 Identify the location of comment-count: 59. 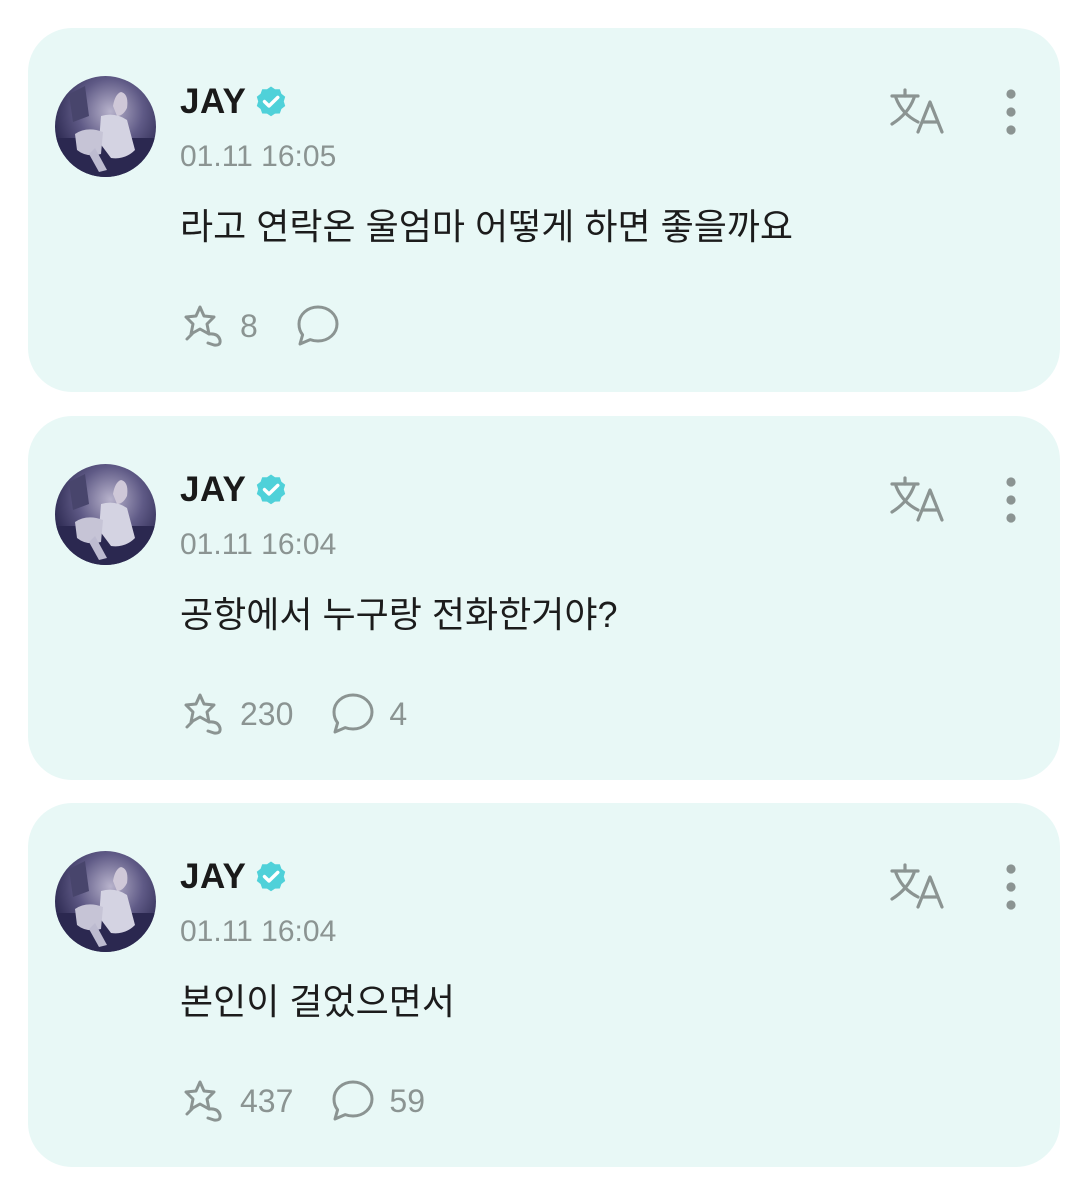
(407, 1100).